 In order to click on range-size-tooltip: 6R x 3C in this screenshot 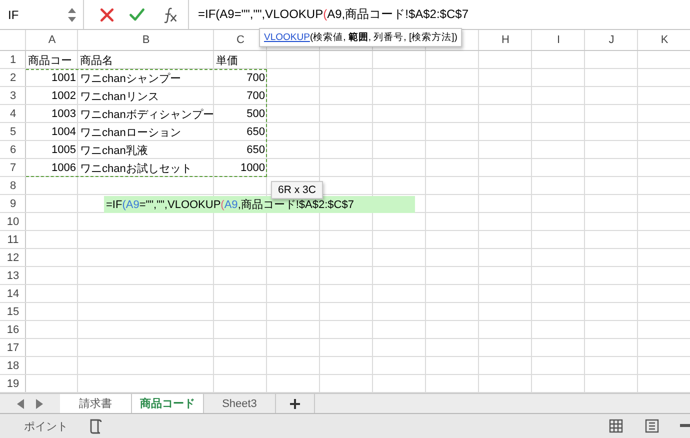, I will do `click(297, 190)`.